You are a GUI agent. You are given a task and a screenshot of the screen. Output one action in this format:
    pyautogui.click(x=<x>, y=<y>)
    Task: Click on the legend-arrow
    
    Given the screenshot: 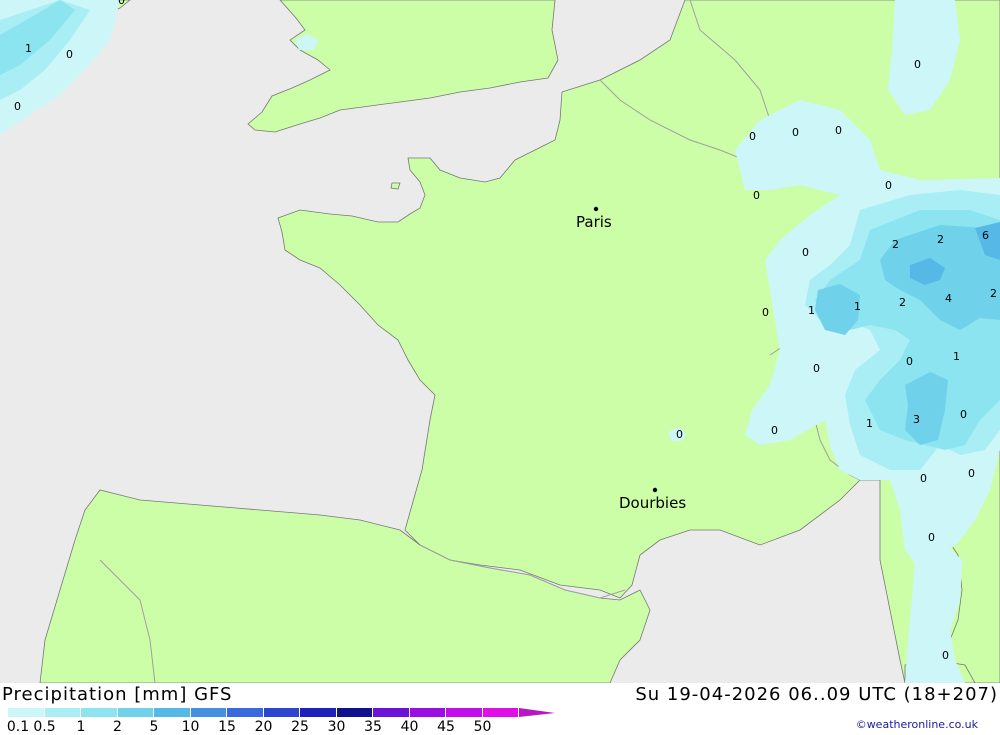 What is the action you would take?
    pyautogui.click(x=537, y=712)
    